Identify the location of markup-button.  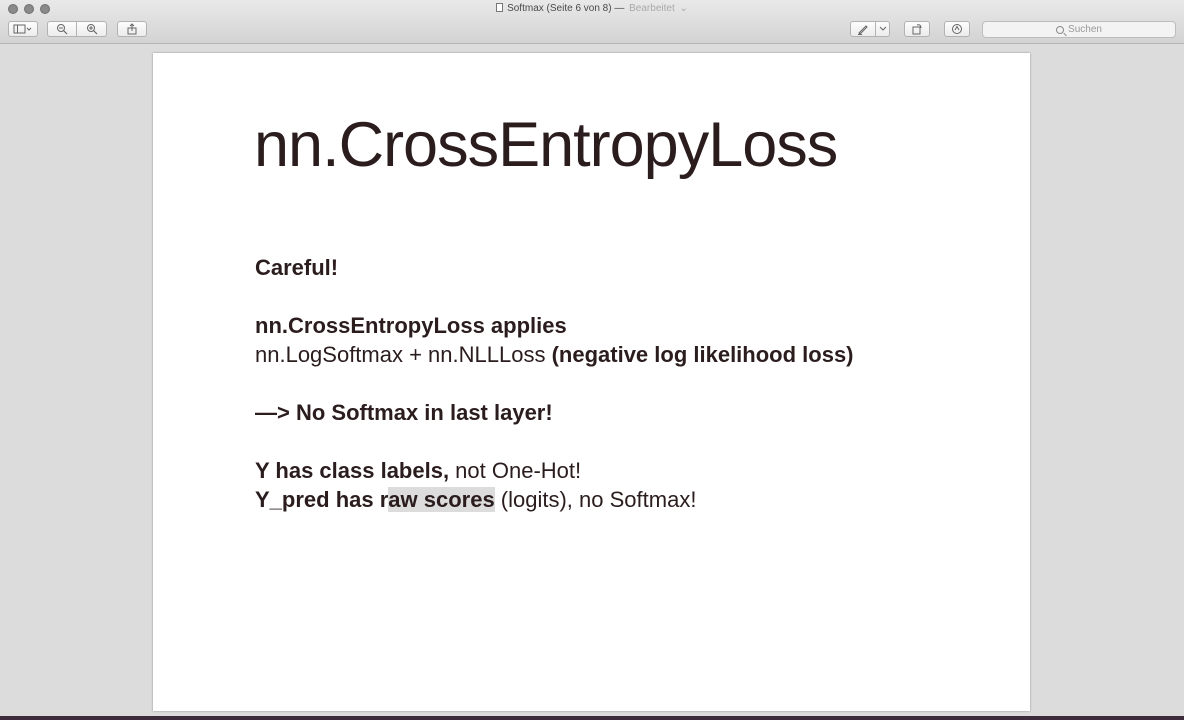
(863, 29).